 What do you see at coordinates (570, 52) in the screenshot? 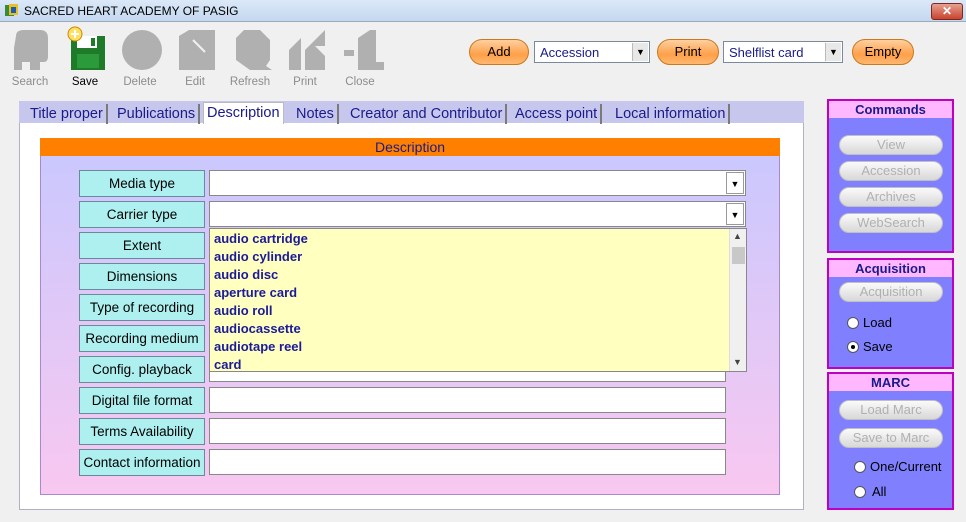
I see `accession-select-value: Accession` at bounding box center [570, 52].